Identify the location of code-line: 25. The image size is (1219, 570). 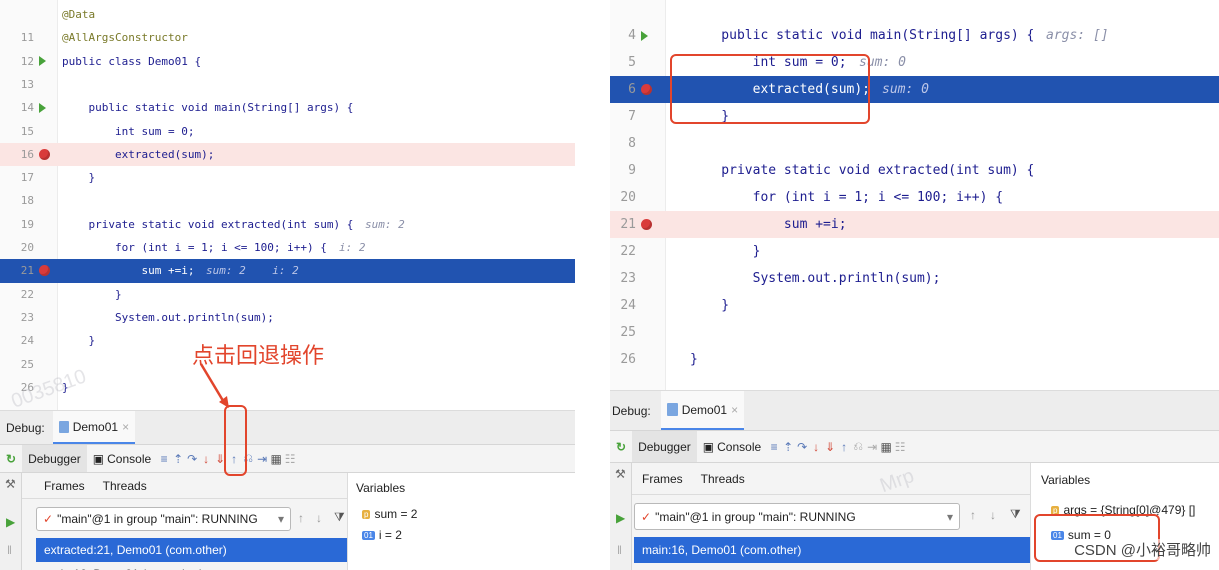
(914, 332).